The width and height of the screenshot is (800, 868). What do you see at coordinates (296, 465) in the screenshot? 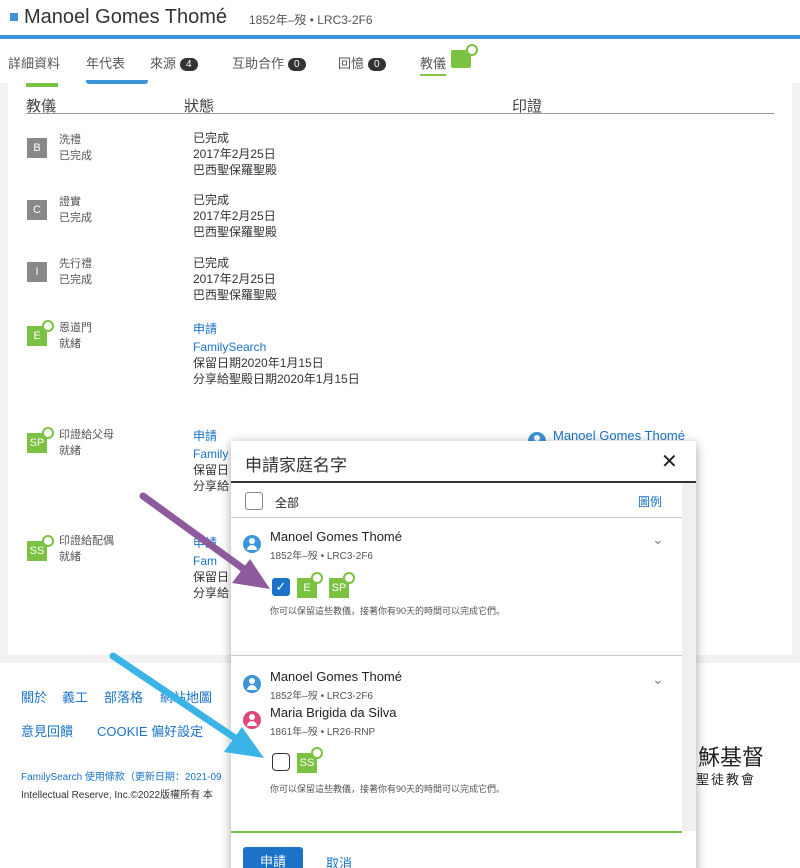
I see `dialog-title: 申請家庭名字` at bounding box center [296, 465].